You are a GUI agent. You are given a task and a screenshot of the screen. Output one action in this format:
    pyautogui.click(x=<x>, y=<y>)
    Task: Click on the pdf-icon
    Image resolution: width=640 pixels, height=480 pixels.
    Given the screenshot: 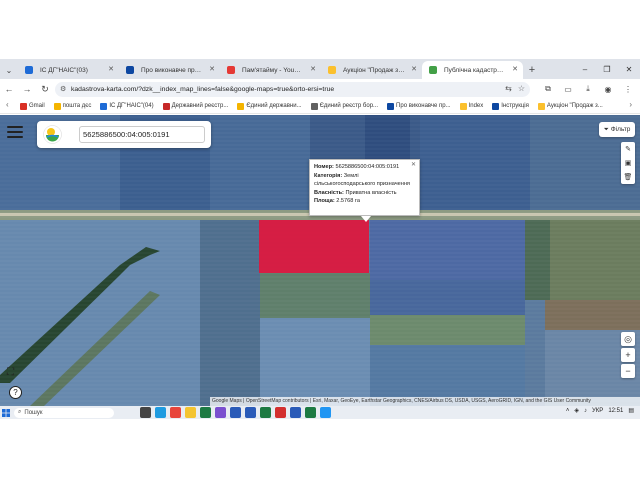 What is the action you would take?
    pyautogui.click(x=280, y=412)
    